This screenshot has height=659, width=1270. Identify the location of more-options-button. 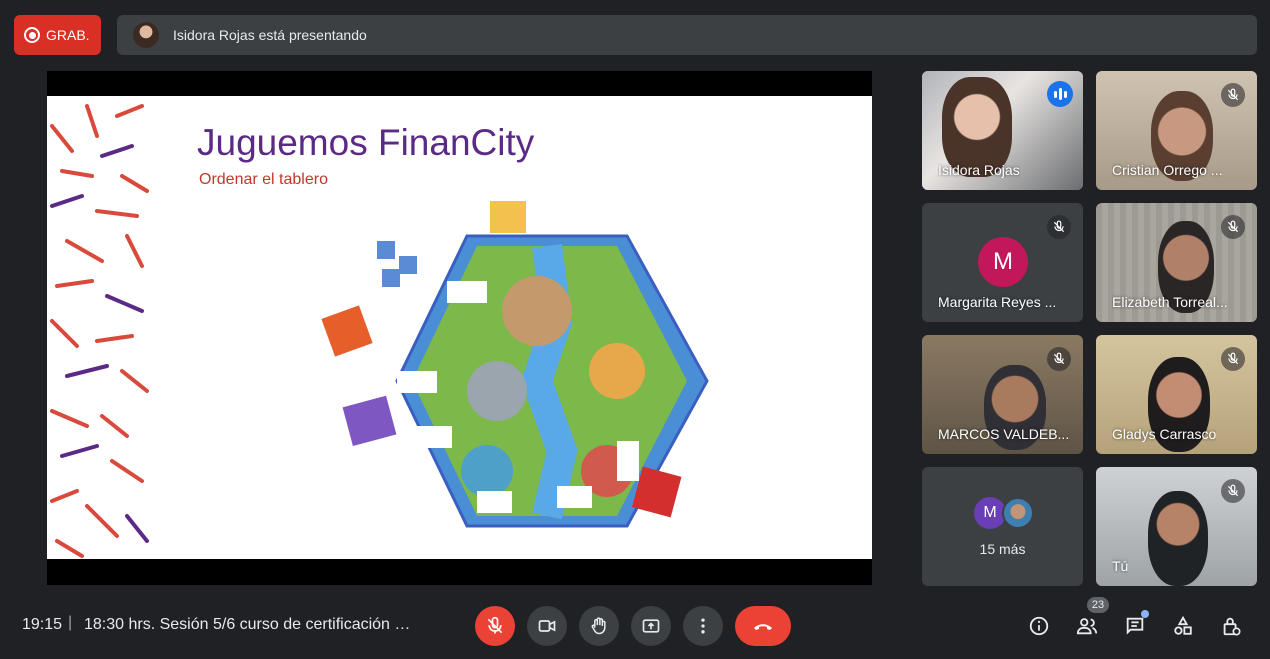
(703, 626).